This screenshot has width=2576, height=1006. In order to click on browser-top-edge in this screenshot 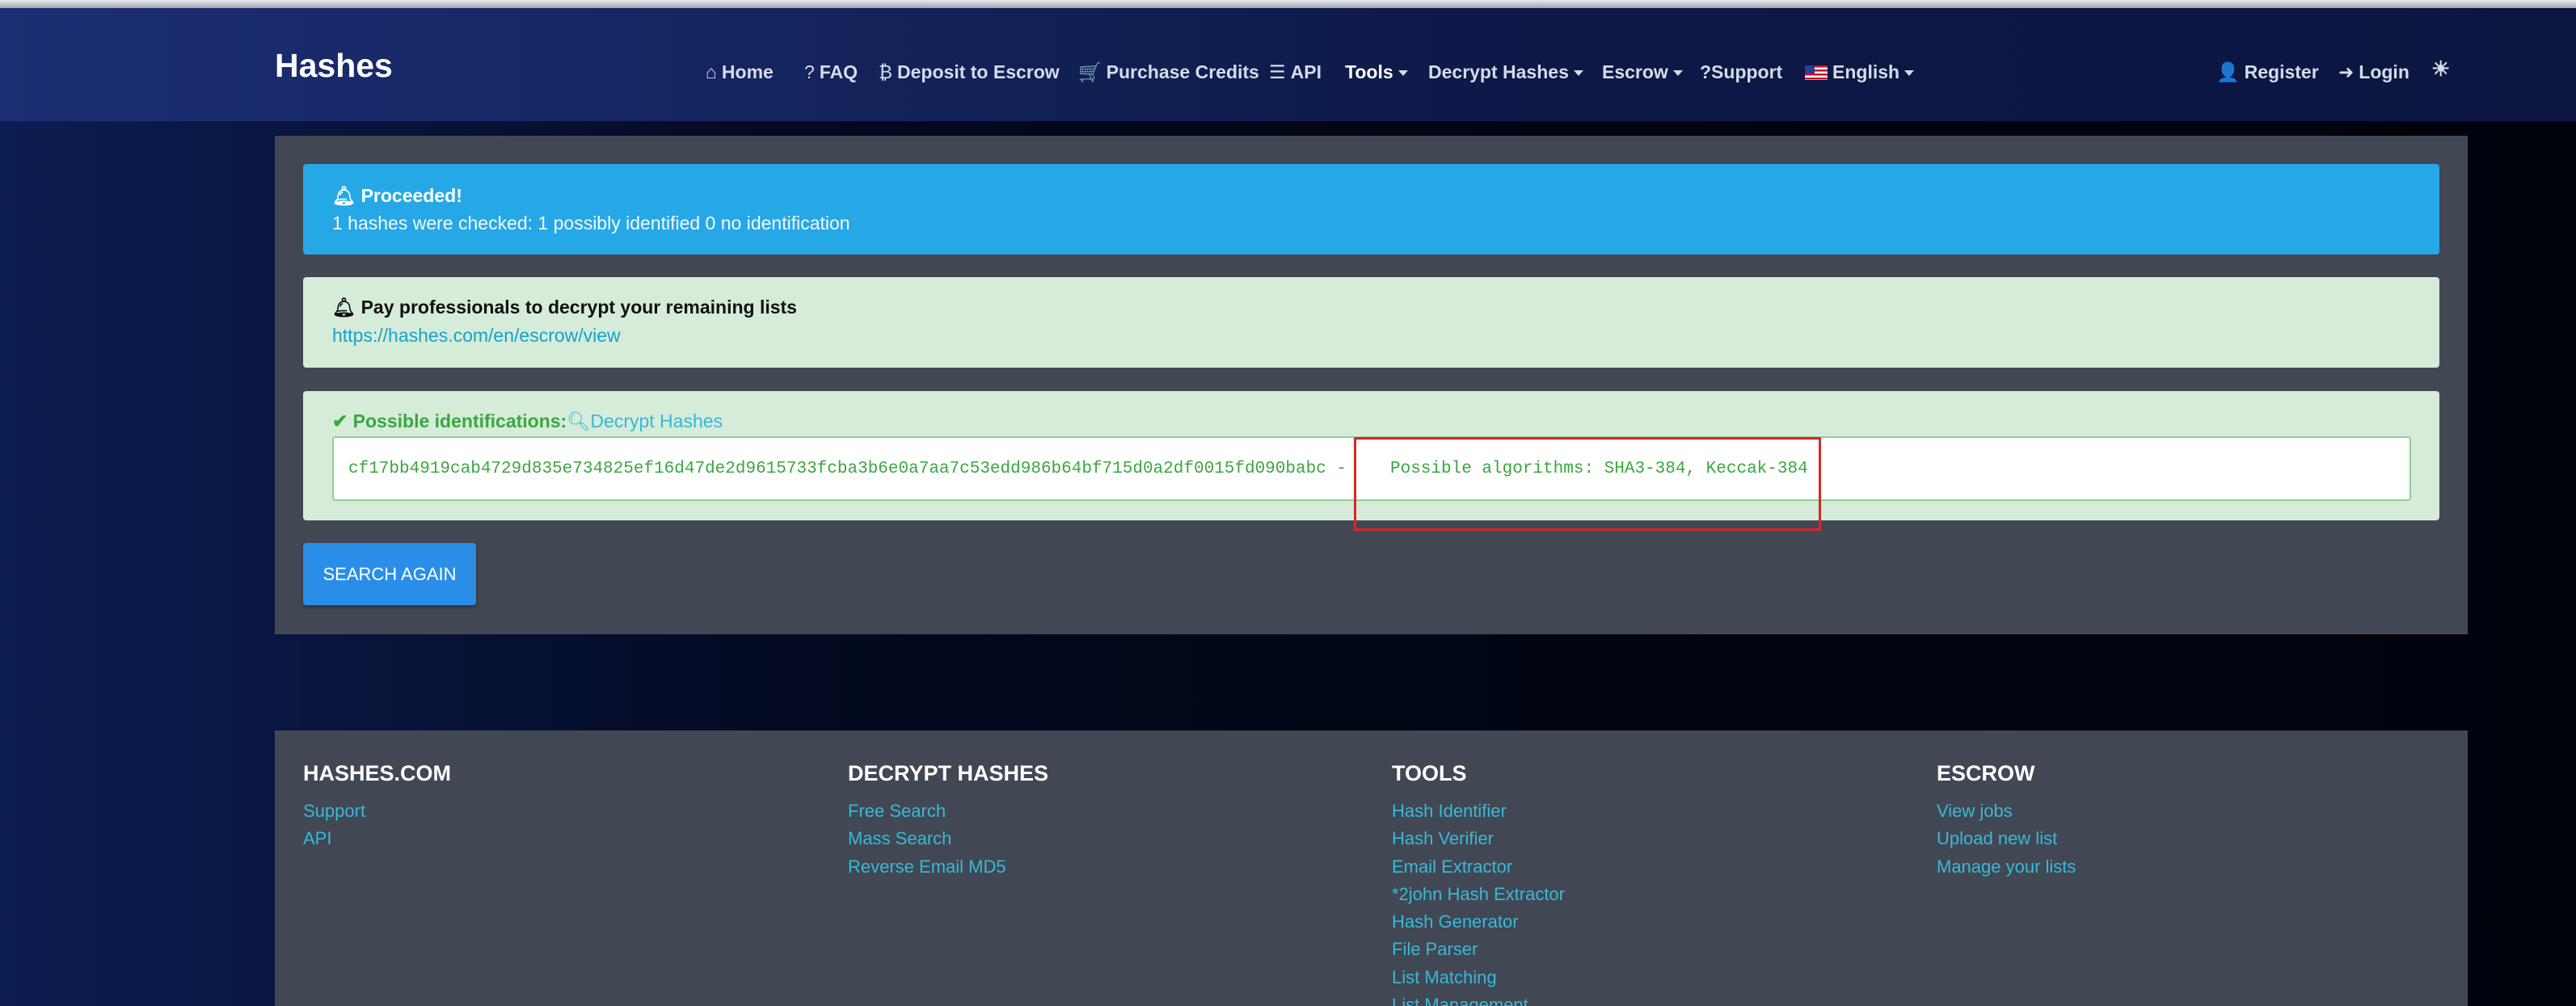, I will do `click(1288, 4)`.